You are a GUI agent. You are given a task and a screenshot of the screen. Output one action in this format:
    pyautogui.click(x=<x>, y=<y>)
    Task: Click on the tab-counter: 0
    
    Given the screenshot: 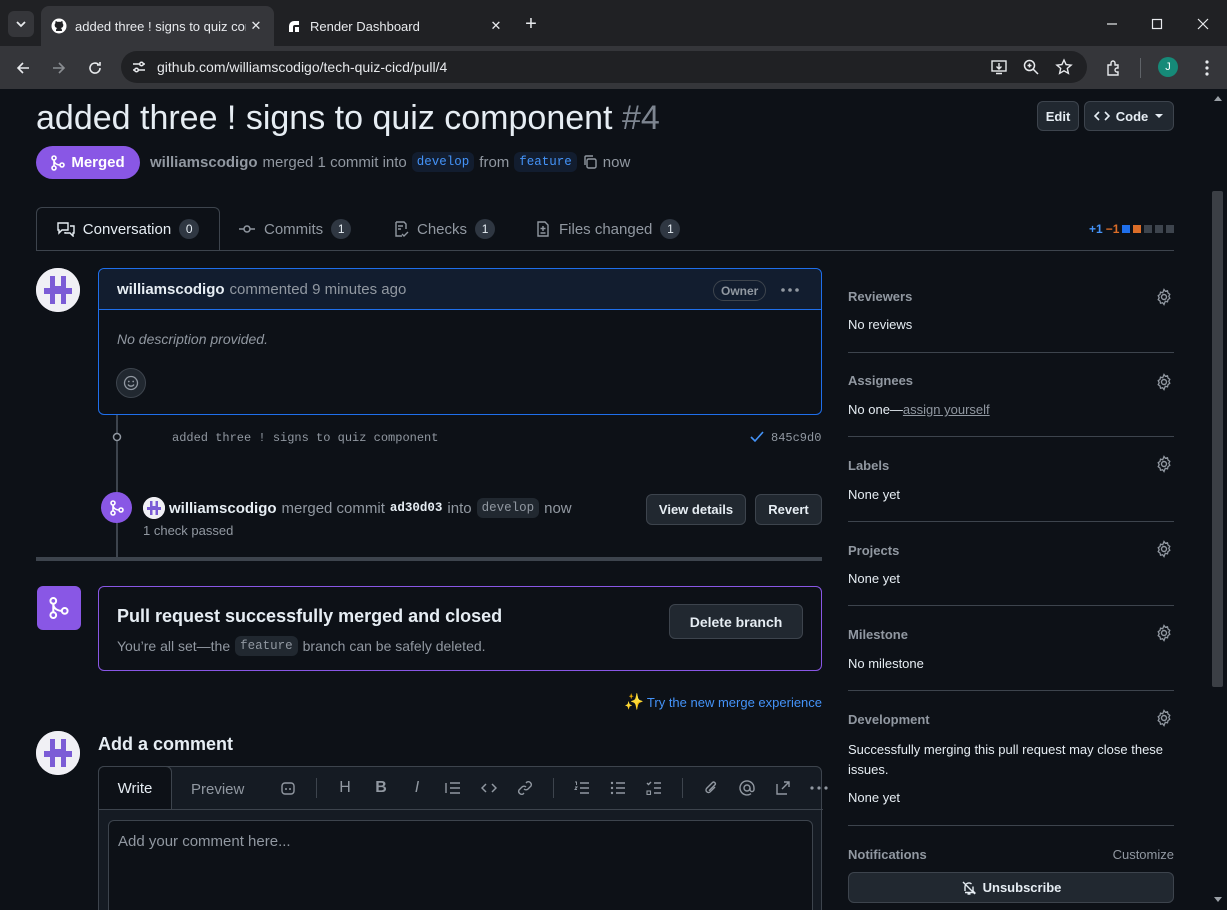 What is the action you would take?
    pyautogui.click(x=189, y=229)
    